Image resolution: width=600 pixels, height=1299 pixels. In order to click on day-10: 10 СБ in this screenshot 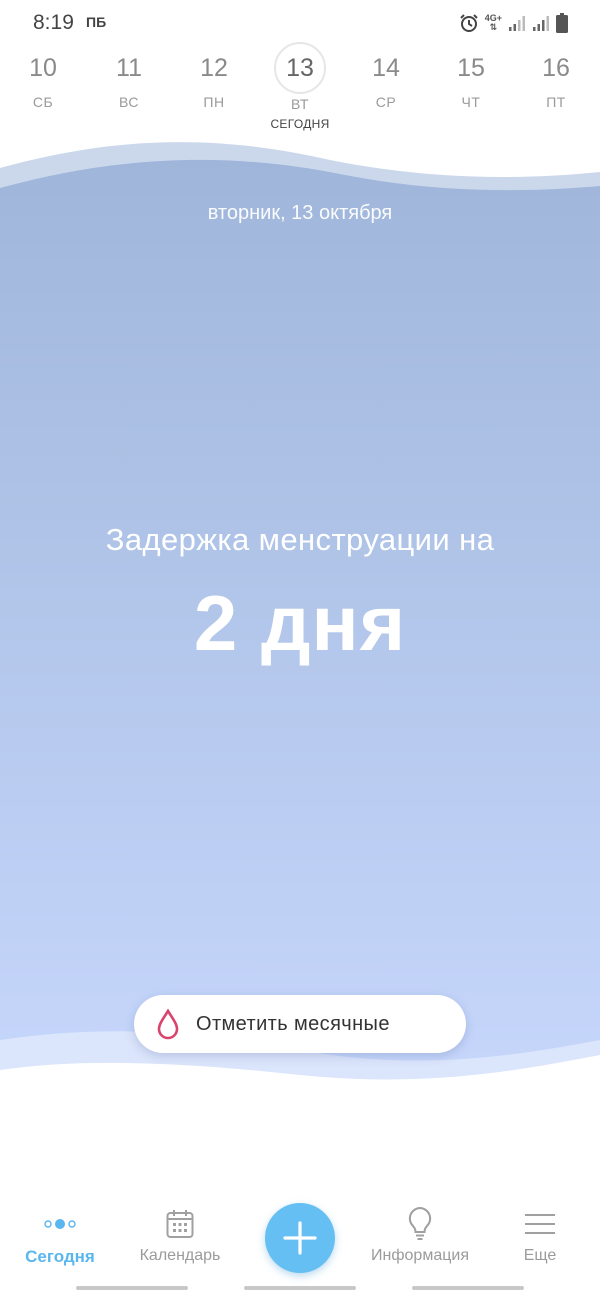, I will do `click(43, 77)`.